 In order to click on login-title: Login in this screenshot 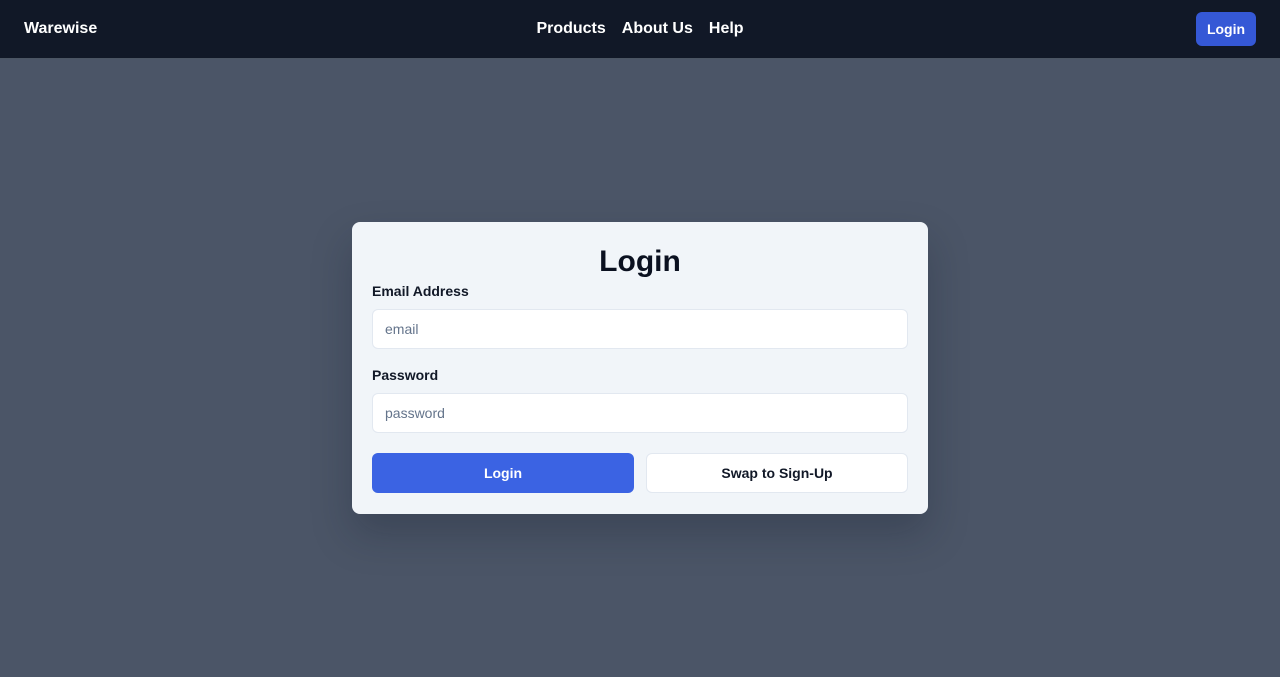, I will do `click(640, 261)`.